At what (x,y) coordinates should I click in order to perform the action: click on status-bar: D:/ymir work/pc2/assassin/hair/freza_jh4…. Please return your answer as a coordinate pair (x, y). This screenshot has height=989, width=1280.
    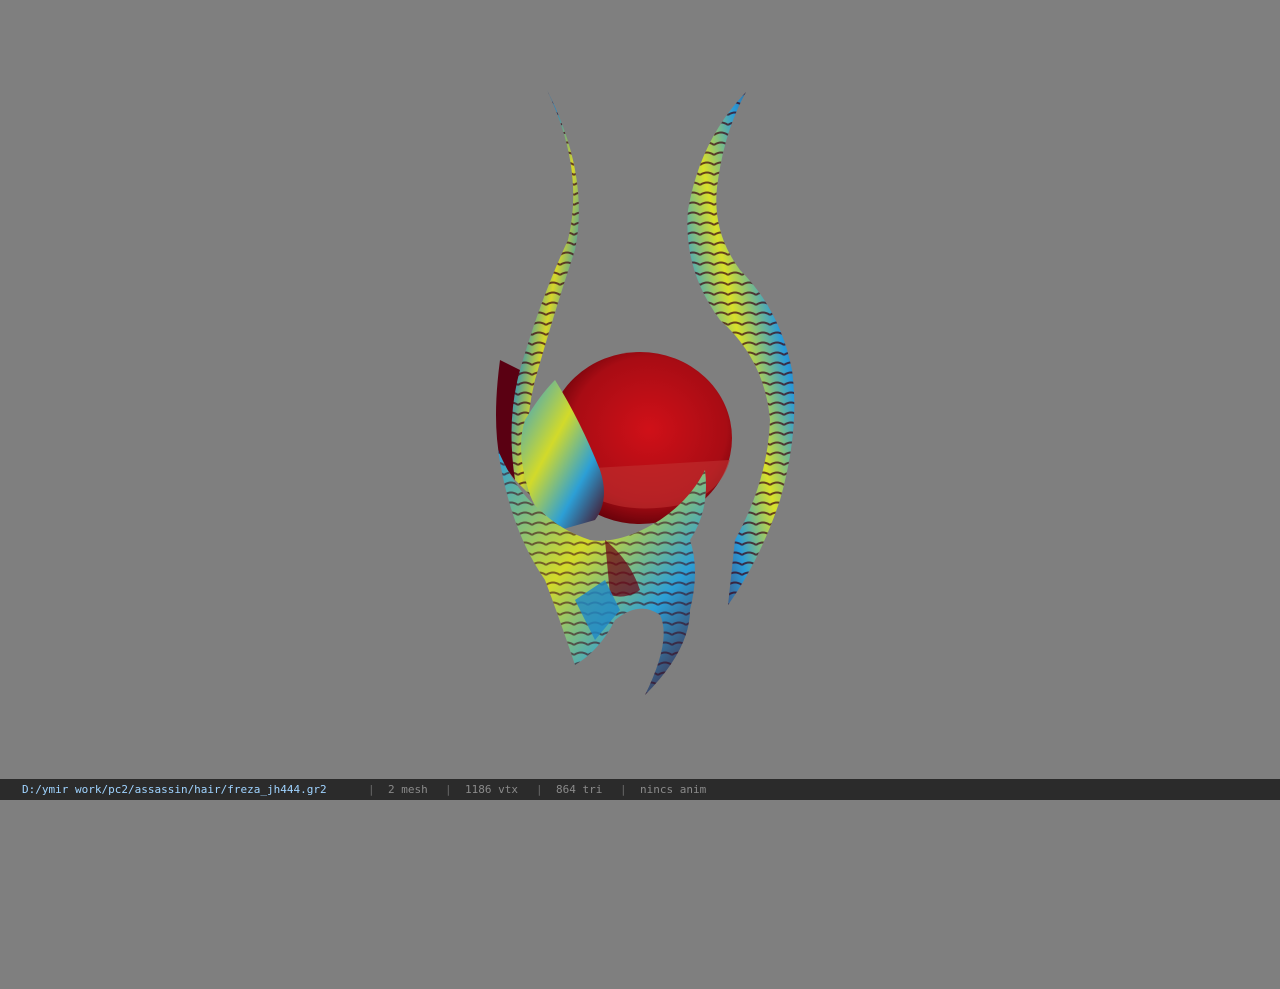
    Looking at the image, I should click on (640, 789).